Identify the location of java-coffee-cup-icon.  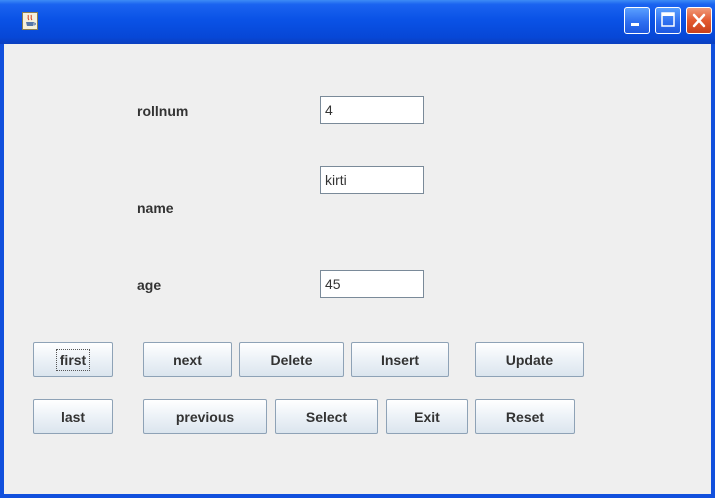
(30, 21).